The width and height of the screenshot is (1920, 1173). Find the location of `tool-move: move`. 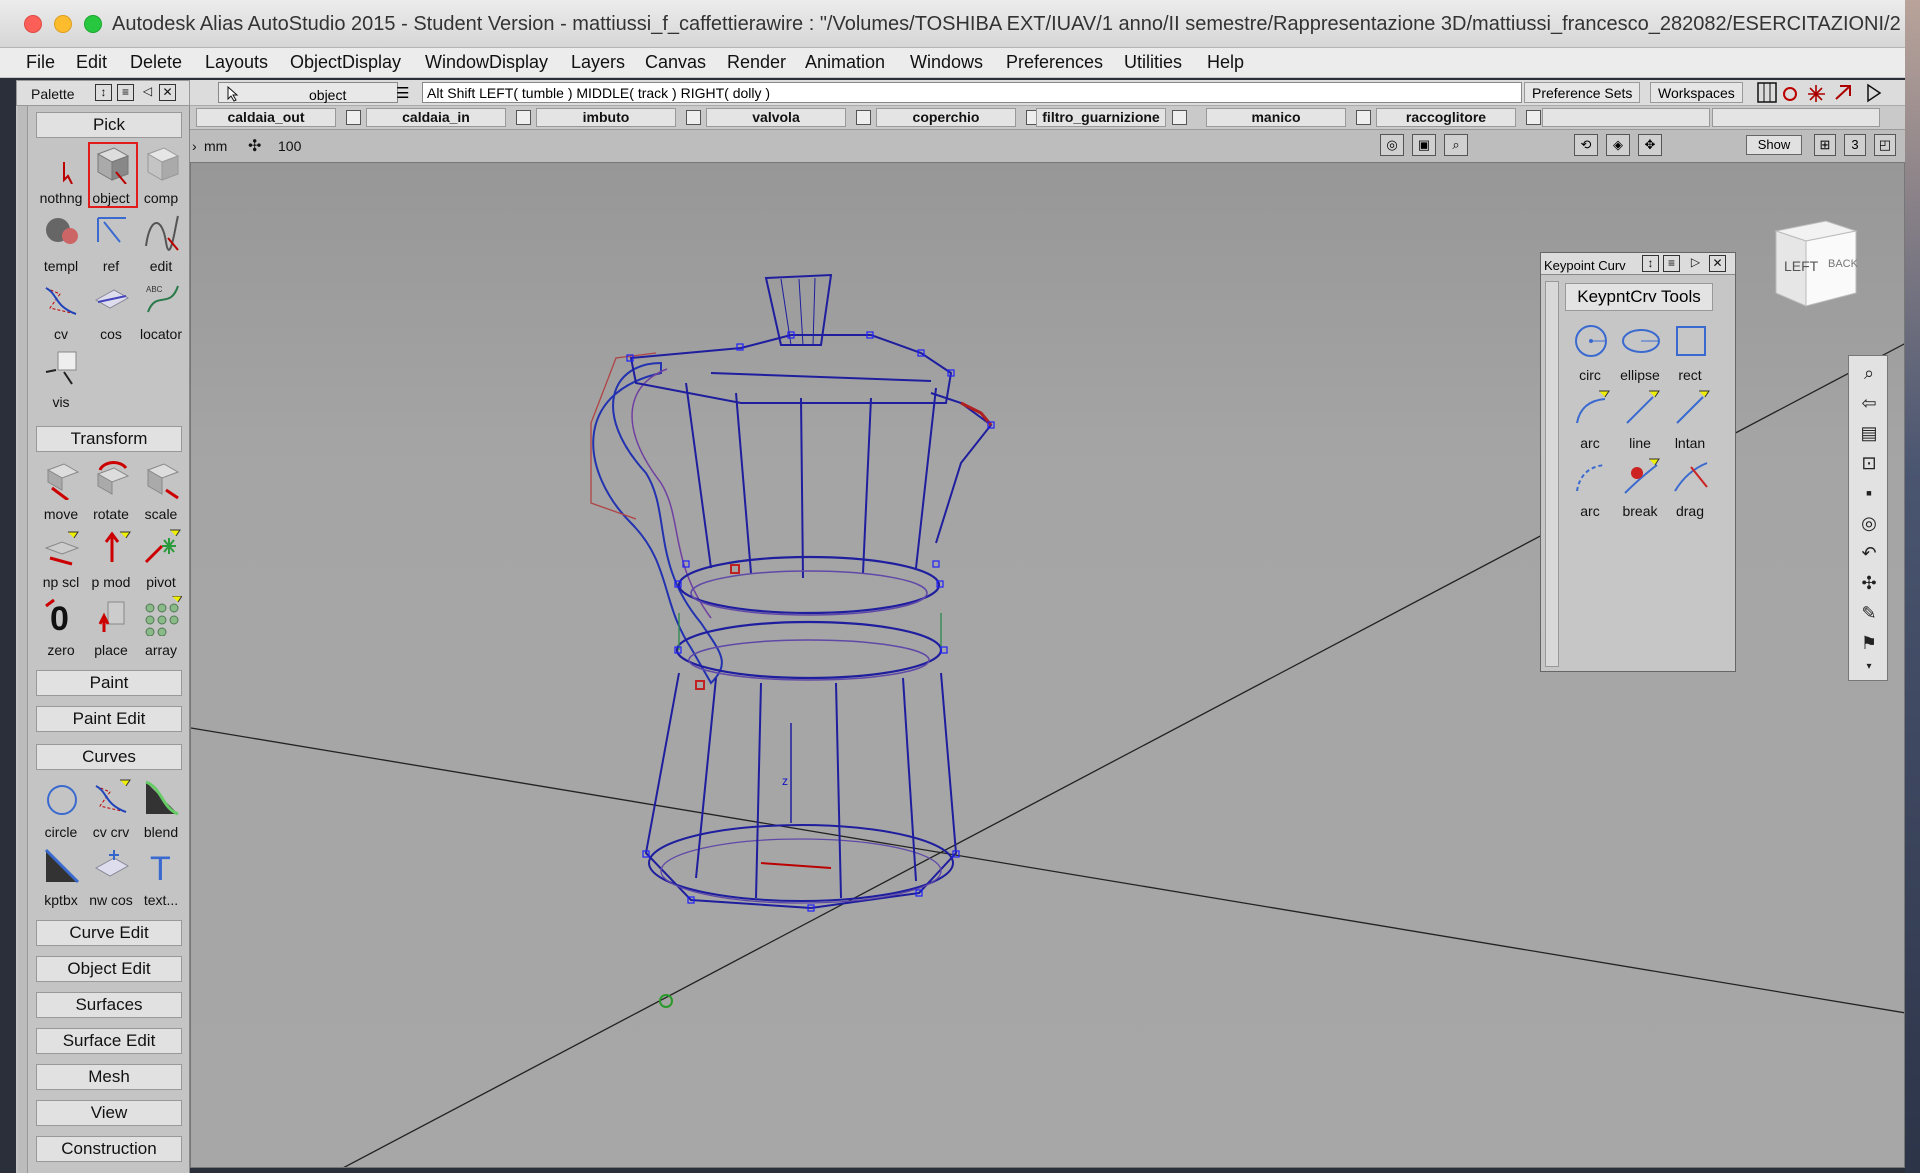

tool-move: move is located at coordinates (61, 491).